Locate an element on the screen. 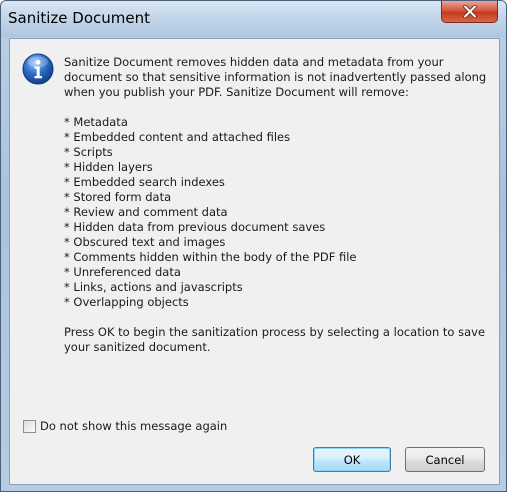 Image resolution: width=507 pixels, height=492 pixels. list-item: * Links, actions and javascripts is located at coordinates (153, 287).